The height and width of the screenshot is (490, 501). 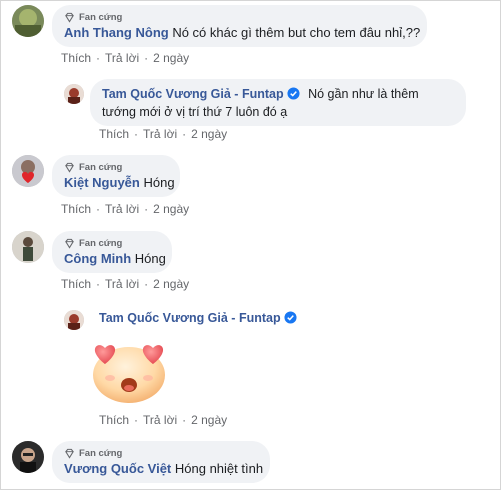 What do you see at coordinates (129, 372) in the screenshot?
I see `heart-eyes-sticker` at bounding box center [129, 372].